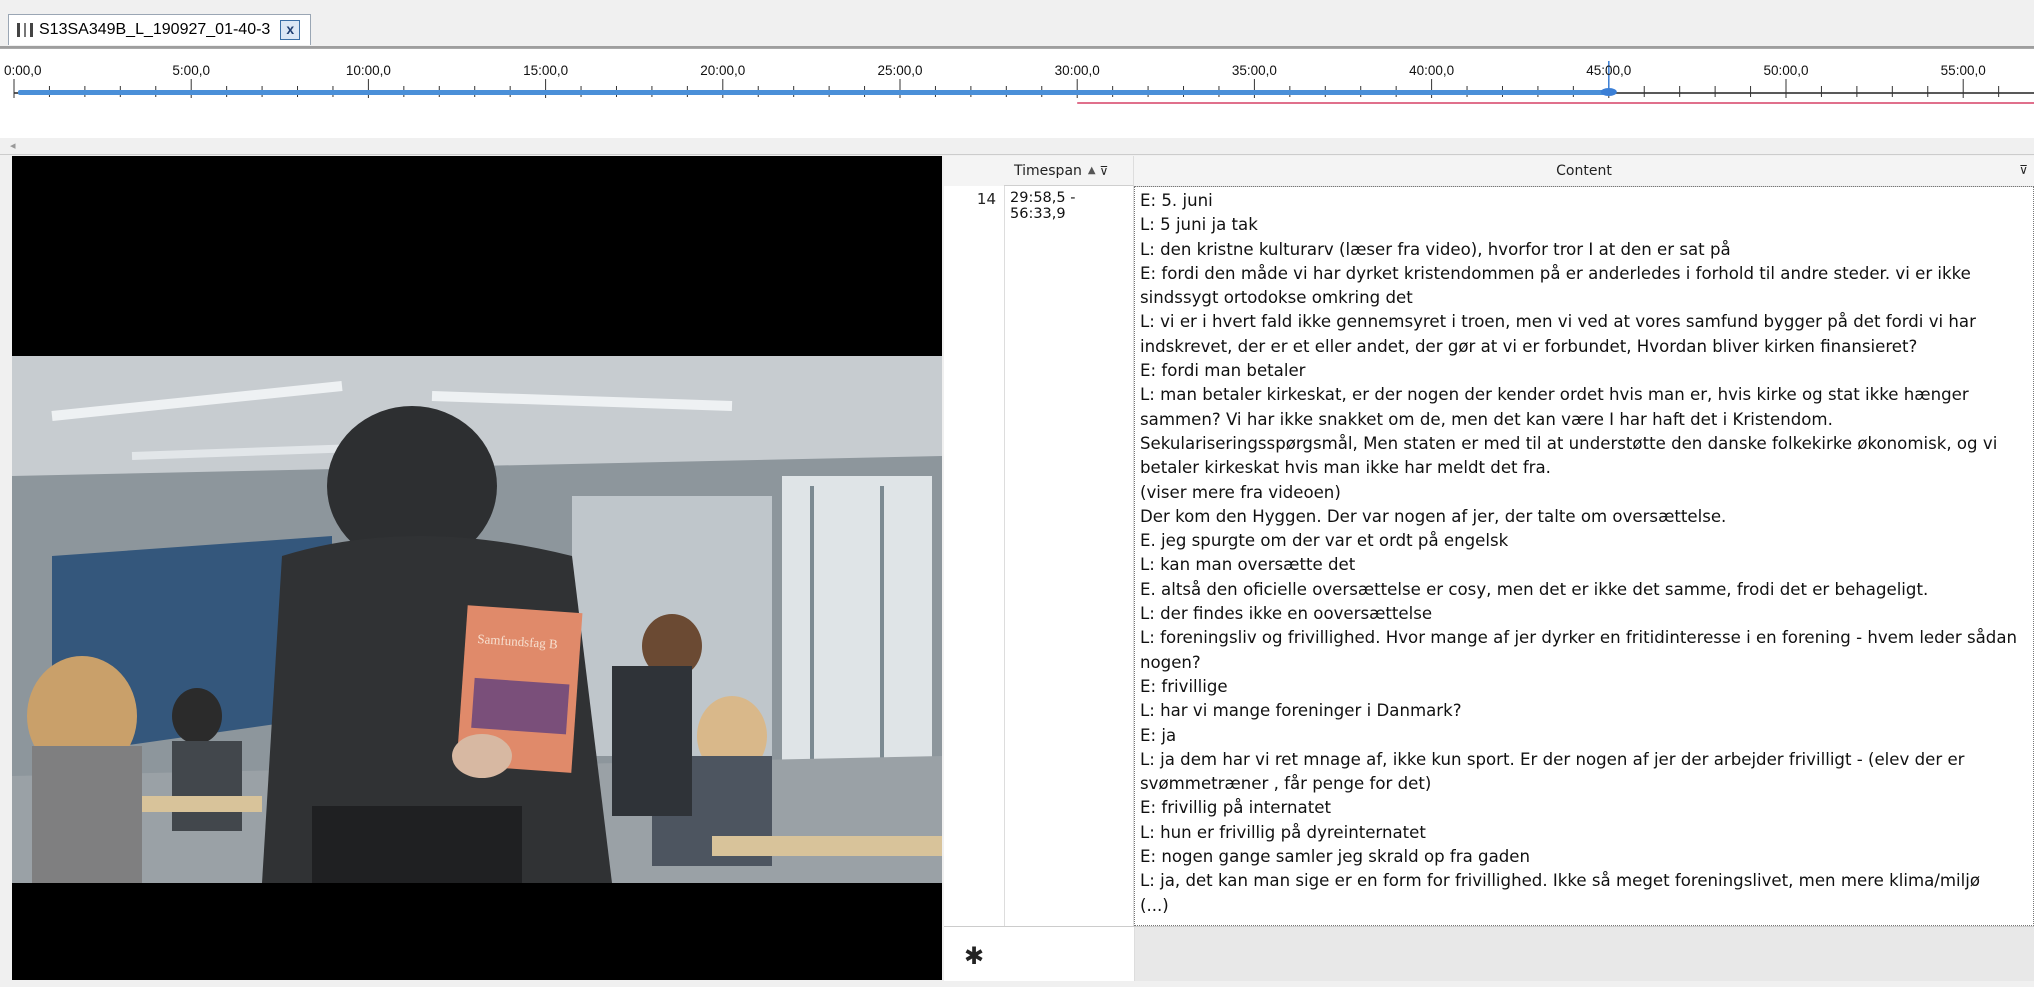 Image resolution: width=2034 pixels, height=987 pixels. Describe the element at coordinates (1077, 70) in the screenshot. I see `timeline-tick-label: 30:00,0` at that location.